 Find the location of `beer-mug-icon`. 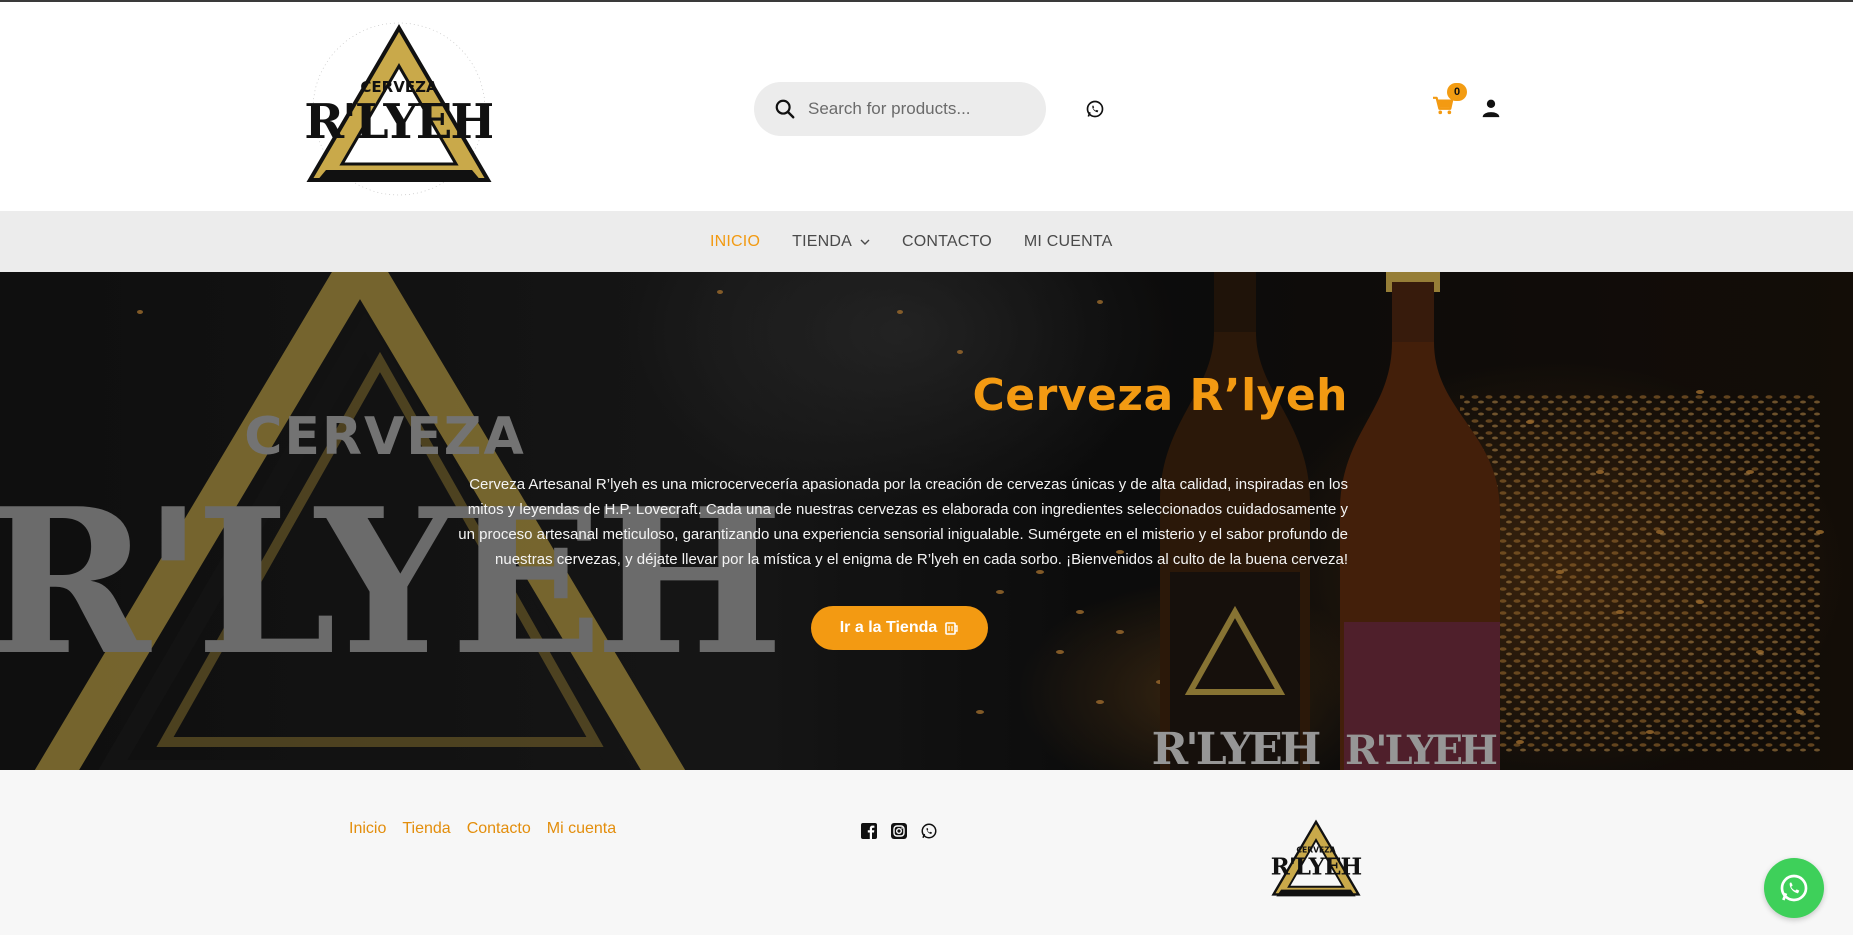

beer-mug-icon is located at coordinates (951, 628).